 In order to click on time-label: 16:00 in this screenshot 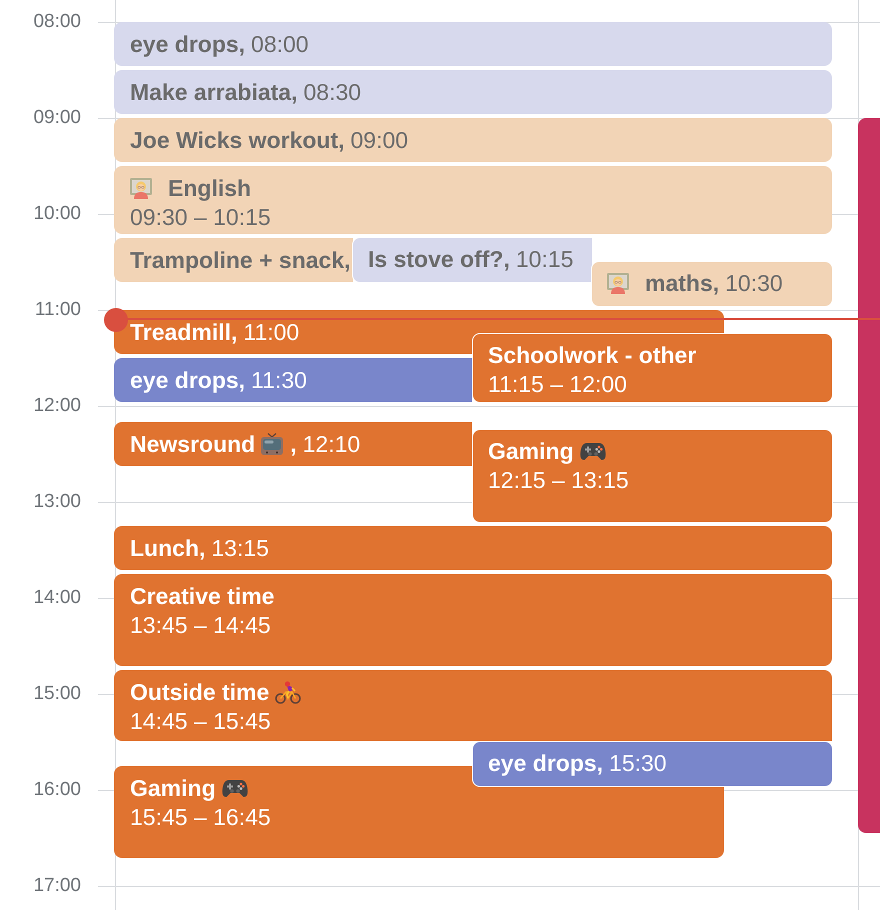, I will do `click(57, 790)`.